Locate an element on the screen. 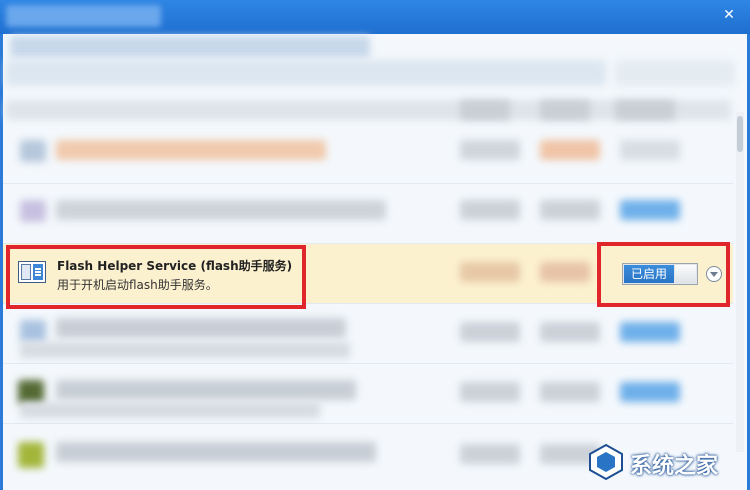  watermark: 系统之家 is located at coordinates (667, 462).